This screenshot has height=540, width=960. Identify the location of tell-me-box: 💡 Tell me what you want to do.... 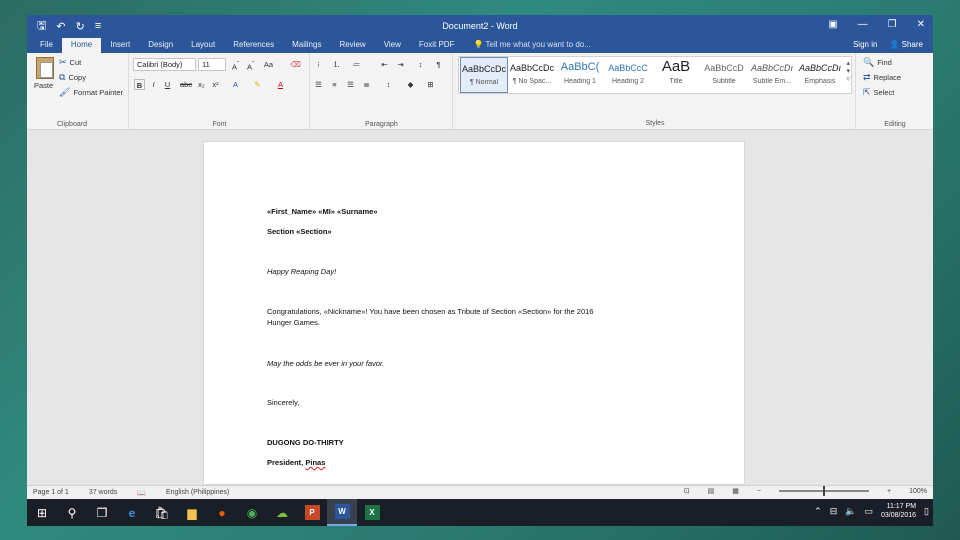
(526, 45).